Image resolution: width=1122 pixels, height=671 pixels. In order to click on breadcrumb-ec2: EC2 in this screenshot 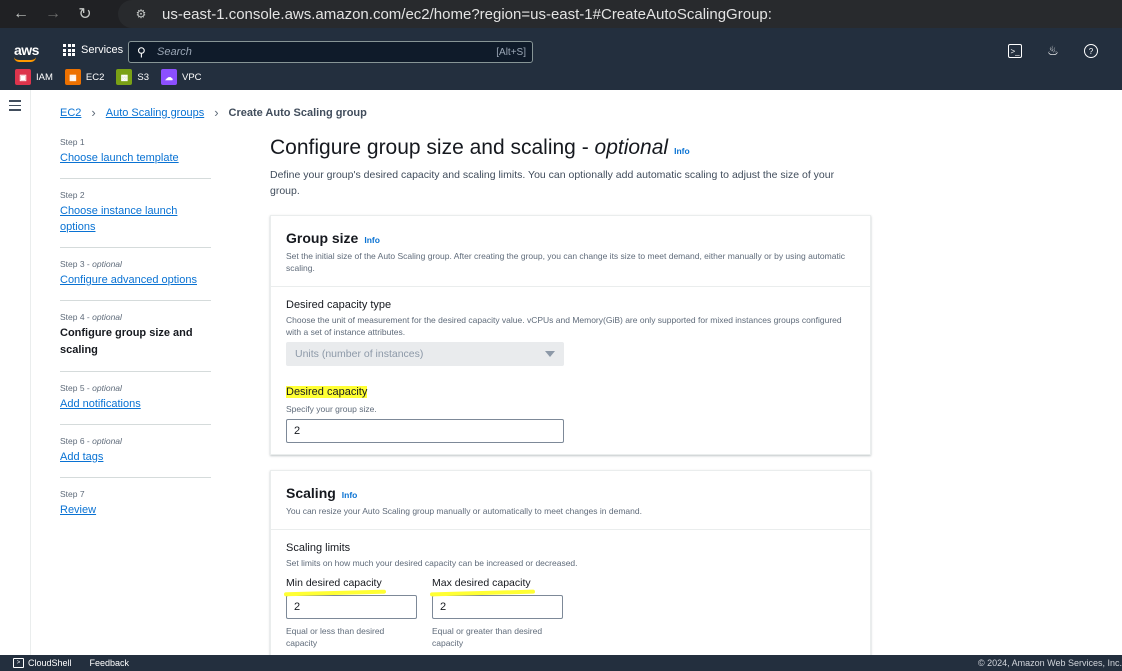, I will do `click(70, 113)`.